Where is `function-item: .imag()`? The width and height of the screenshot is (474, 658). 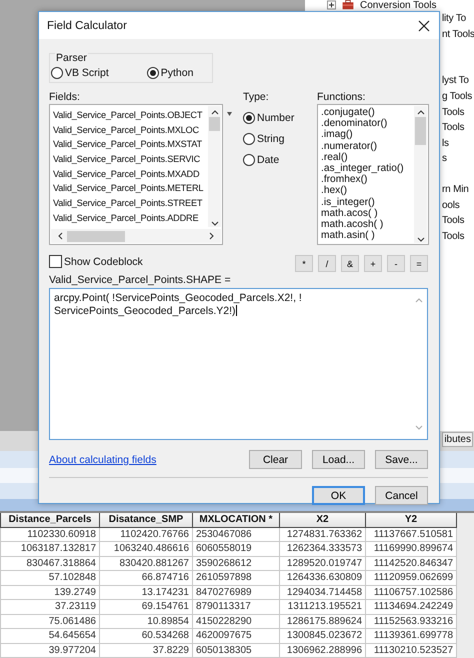 function-item: .imag() is located at coordinates (367, 135).